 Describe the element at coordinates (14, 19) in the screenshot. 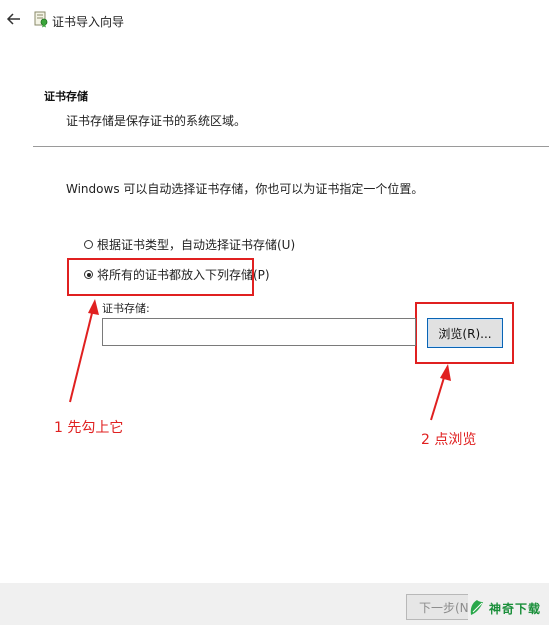

I see `back-arrow-icon` at that location.